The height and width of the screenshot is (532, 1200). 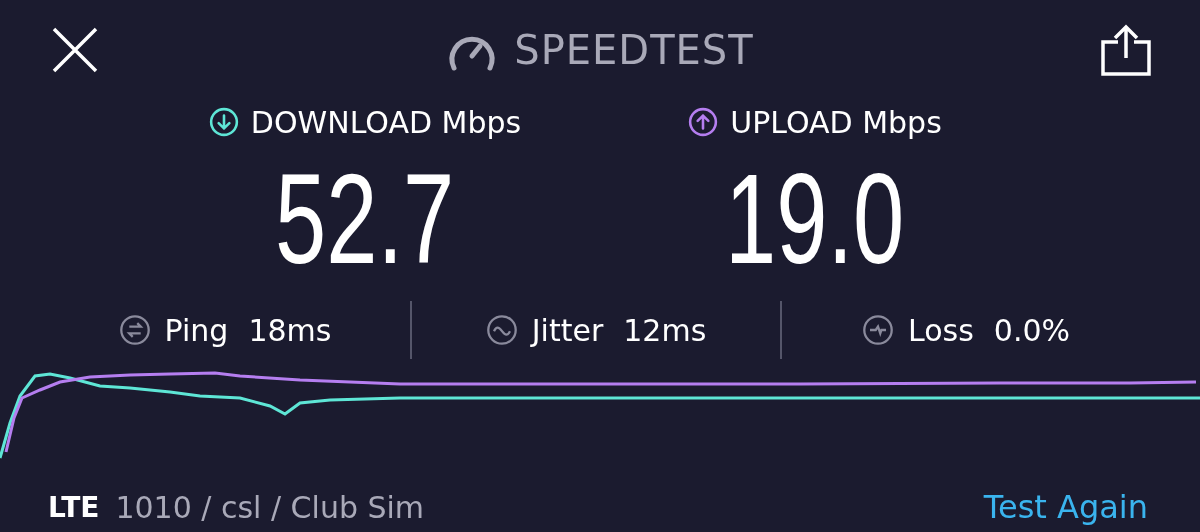 I want to click on ping-icon, so click(x=134, y=330).